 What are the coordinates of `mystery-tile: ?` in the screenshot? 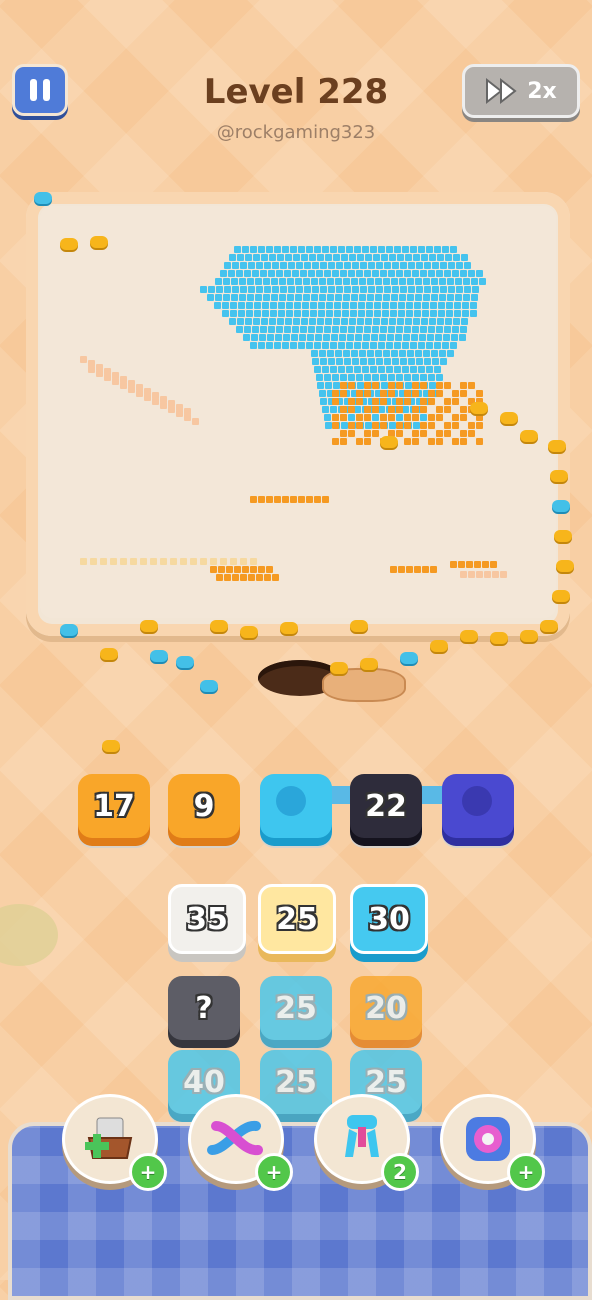 It's located at (204, 1008).